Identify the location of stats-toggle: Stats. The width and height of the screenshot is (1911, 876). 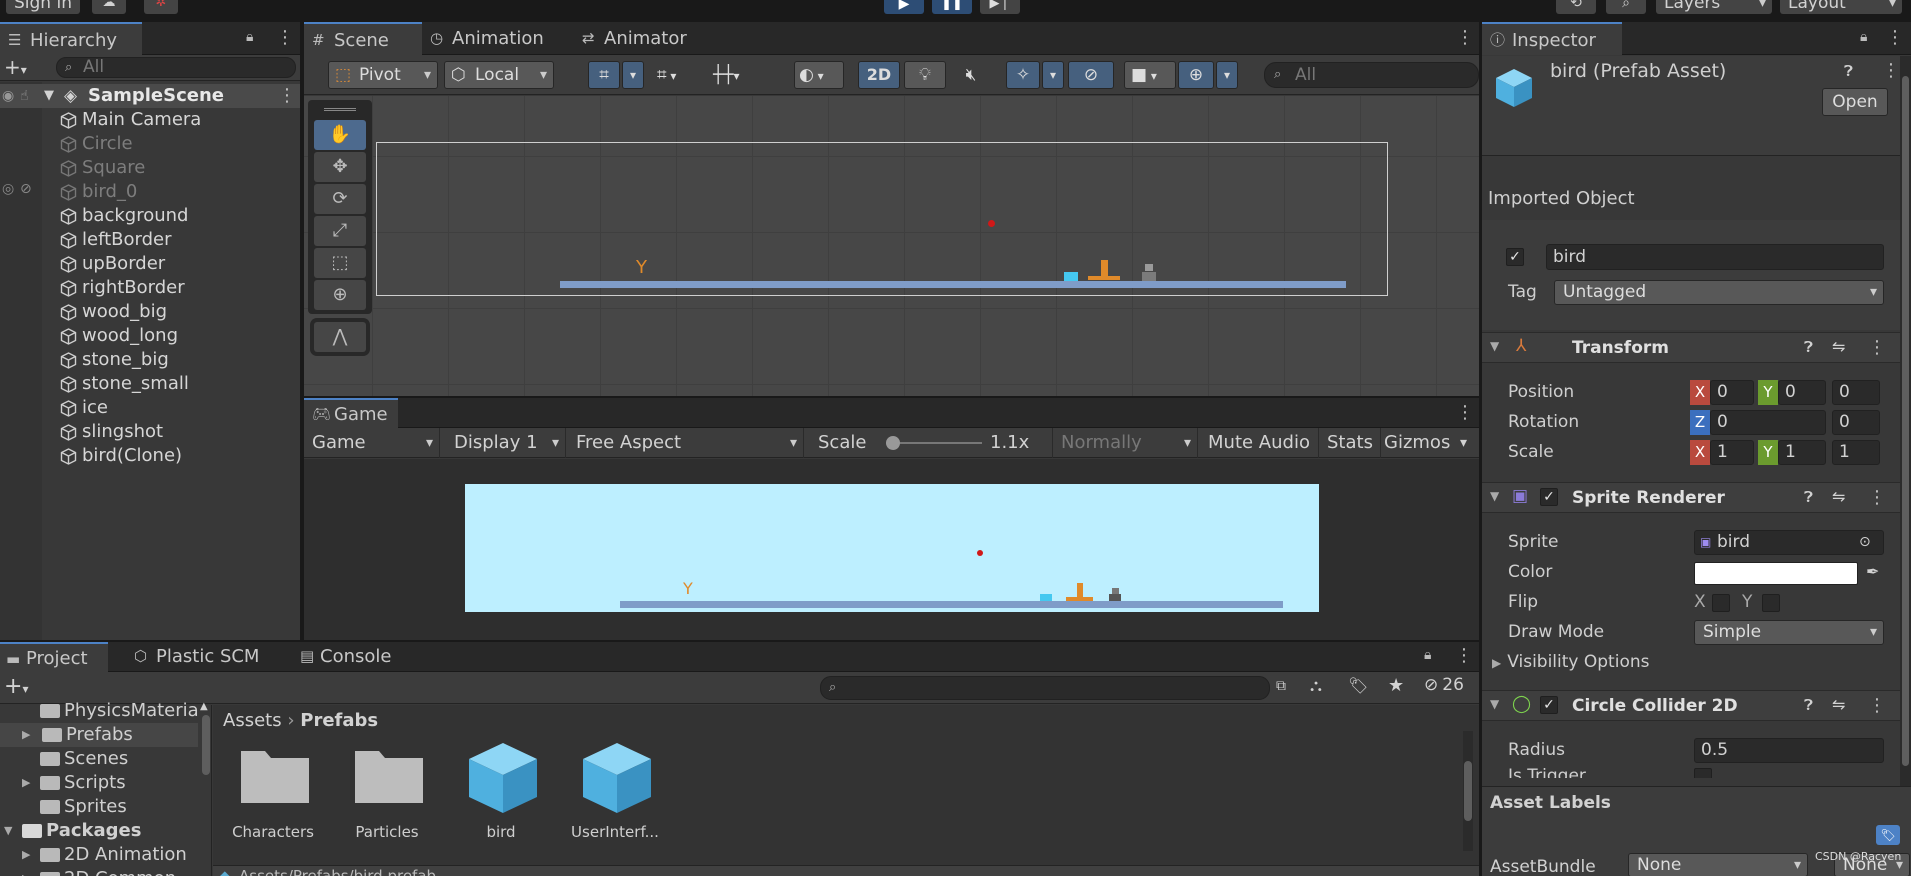
(1350, 443).